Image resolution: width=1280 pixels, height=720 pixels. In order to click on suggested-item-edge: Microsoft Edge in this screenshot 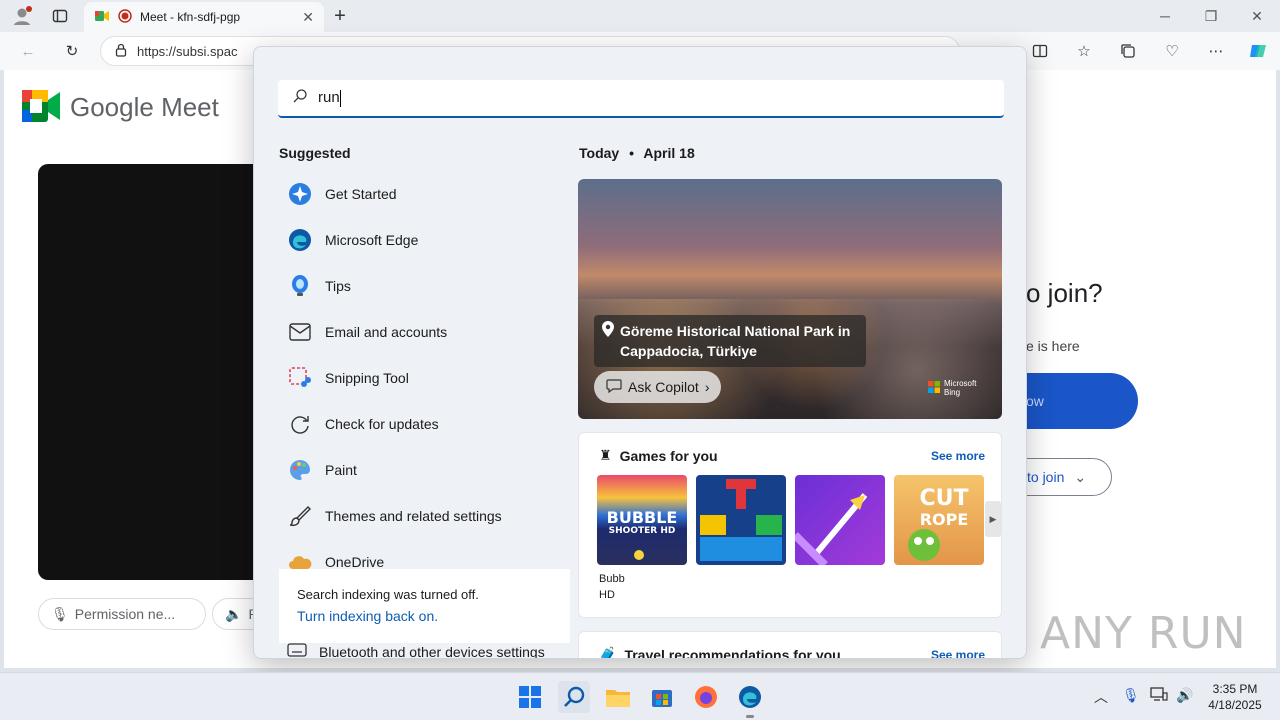, I will do `click(424, 240)`.